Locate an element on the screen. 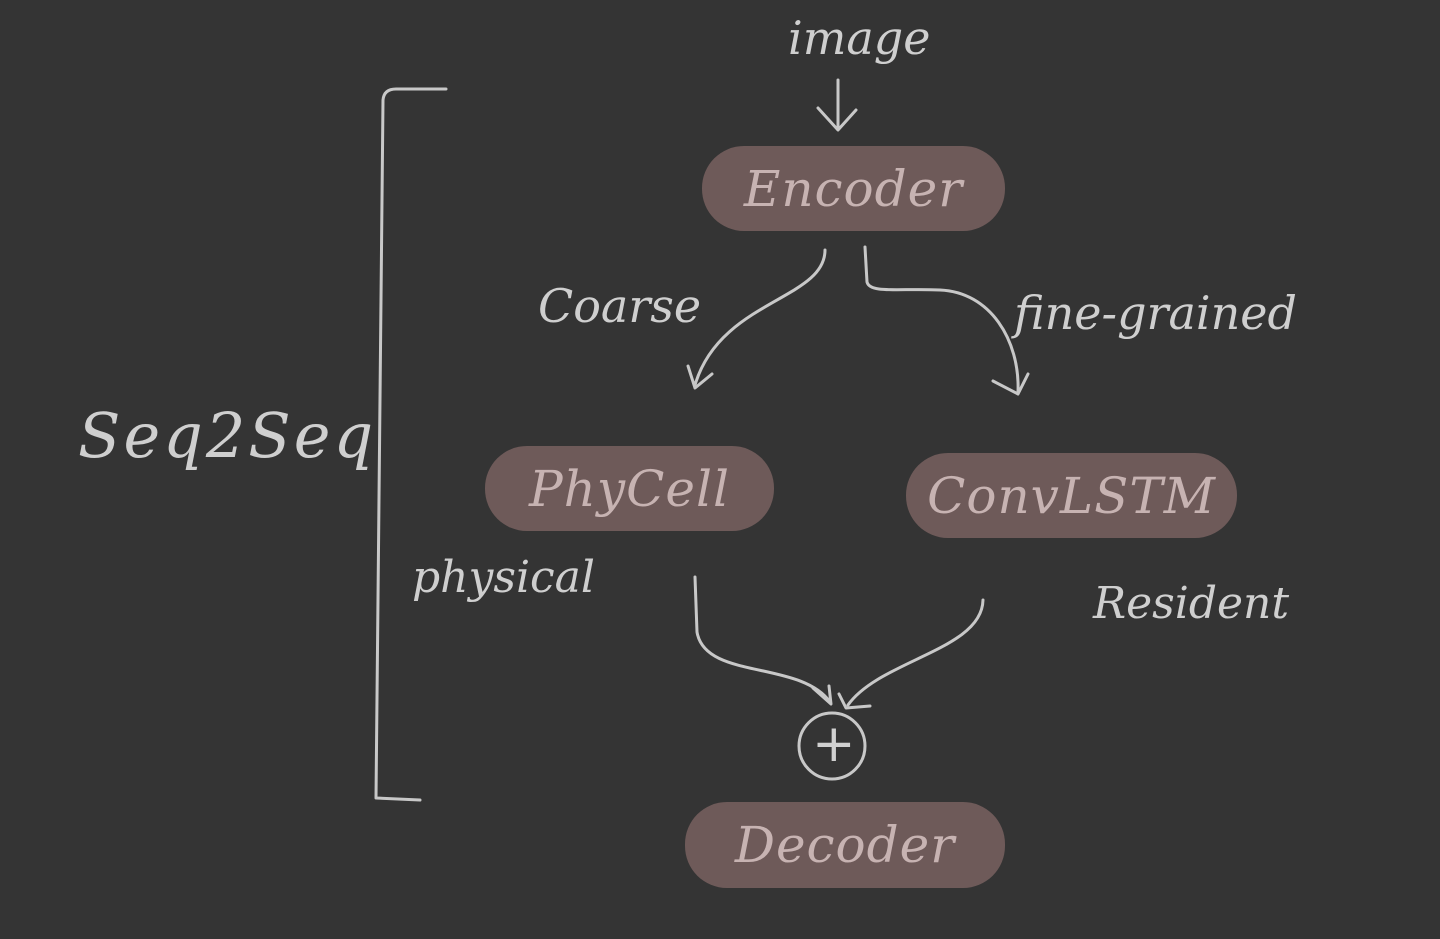 Image resolution: width=1440 pixels, height=939 pixels. encoder-node: Encoder is located at coordinates (853, 188).